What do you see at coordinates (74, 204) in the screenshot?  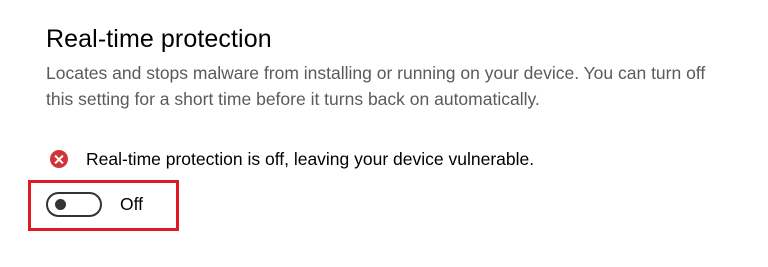 I see `realtime-protection-toggle` at bounding box center [74, 204].